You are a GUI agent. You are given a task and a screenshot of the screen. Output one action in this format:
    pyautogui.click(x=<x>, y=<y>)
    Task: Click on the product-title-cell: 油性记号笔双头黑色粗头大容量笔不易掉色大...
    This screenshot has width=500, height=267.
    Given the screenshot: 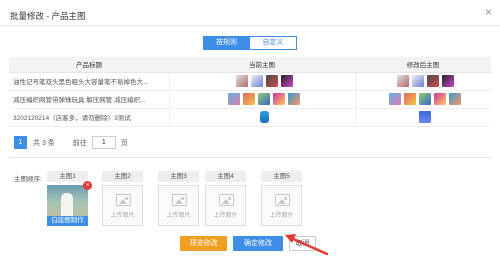 What is the action you would take?
    pyautogui.click(x=89, y=81)
    